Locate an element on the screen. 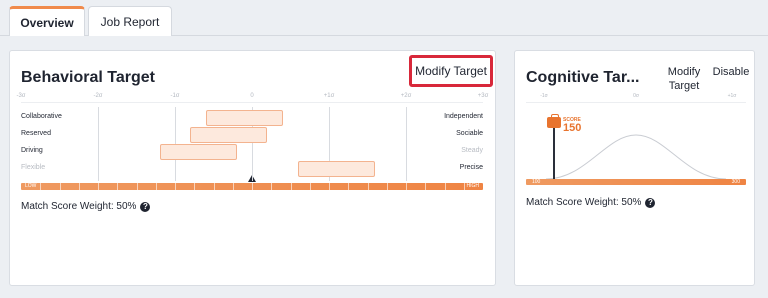  cognitive-sigma-label: -1σ is located at coordinates (544, 96).